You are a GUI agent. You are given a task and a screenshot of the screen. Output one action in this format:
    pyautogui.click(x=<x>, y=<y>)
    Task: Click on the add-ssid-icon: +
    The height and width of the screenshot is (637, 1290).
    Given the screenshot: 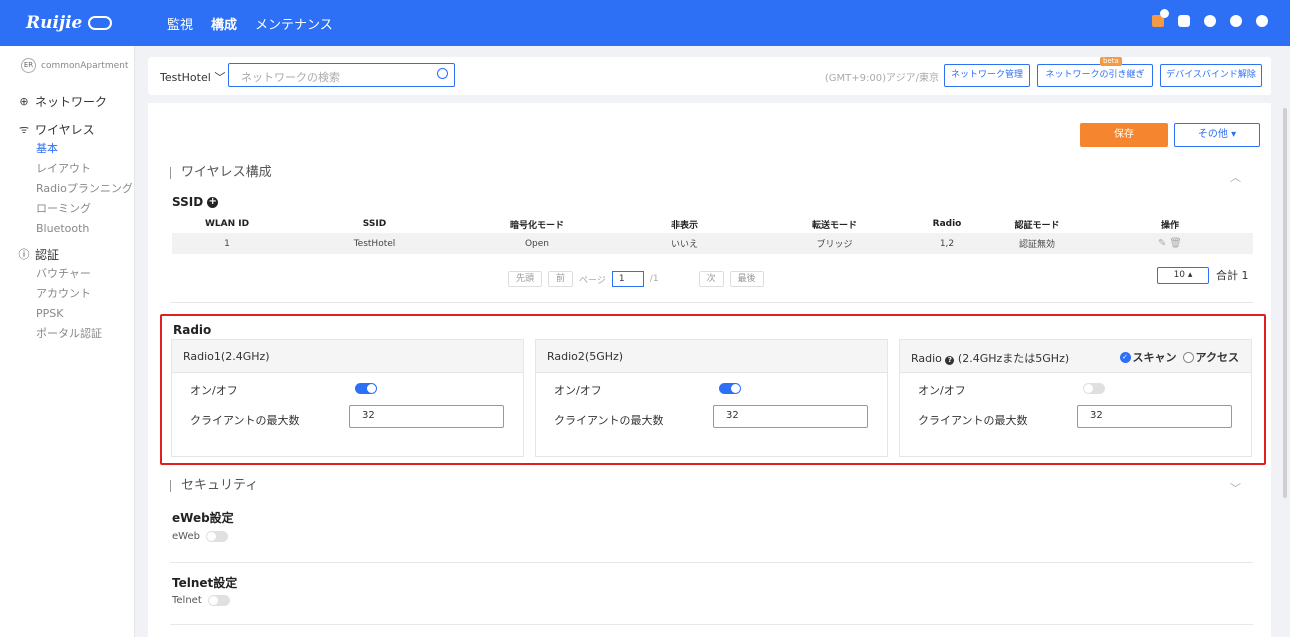 What is the action you would take?
    pyautogui.click(x=213, y=202)
    